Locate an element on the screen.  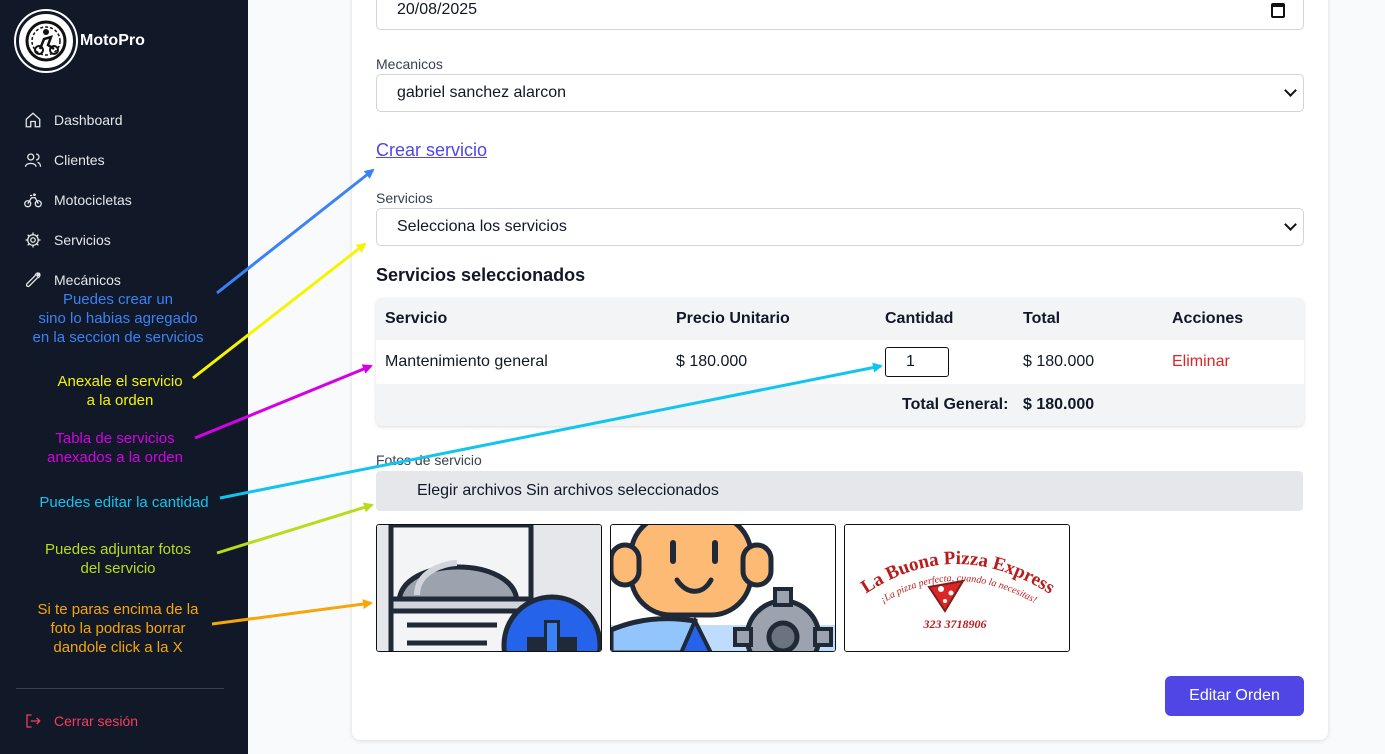
column-header: Total is located at coordinates (1042, 318).